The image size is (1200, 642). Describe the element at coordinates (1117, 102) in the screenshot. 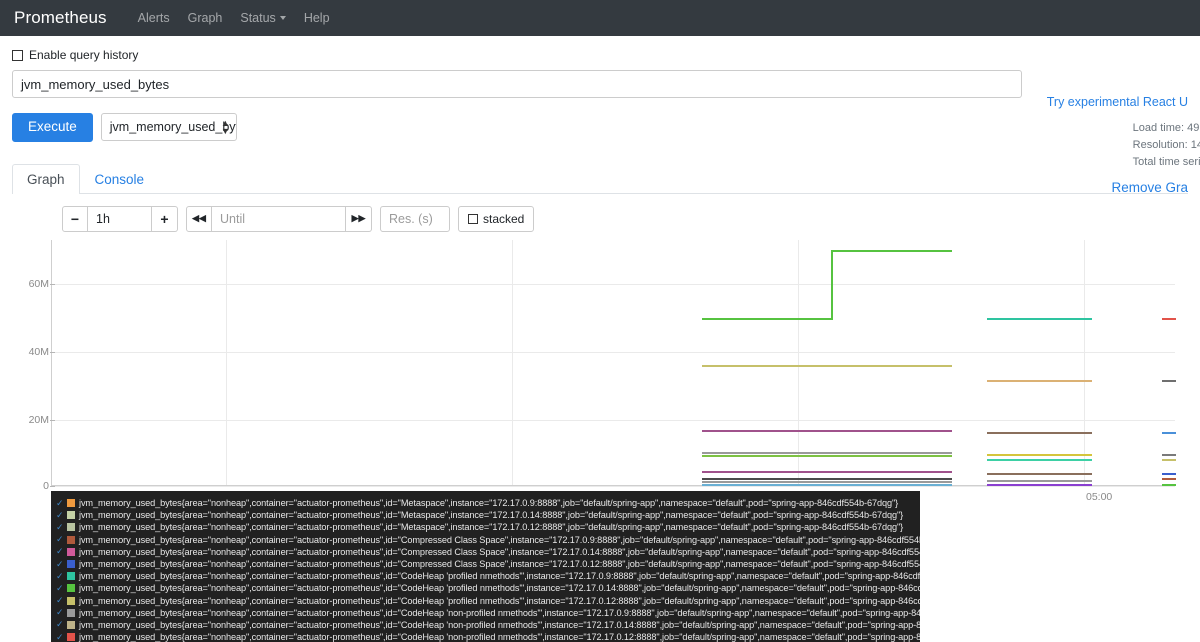

I see `try-react-ui-link: Try experimental React U` at that location.